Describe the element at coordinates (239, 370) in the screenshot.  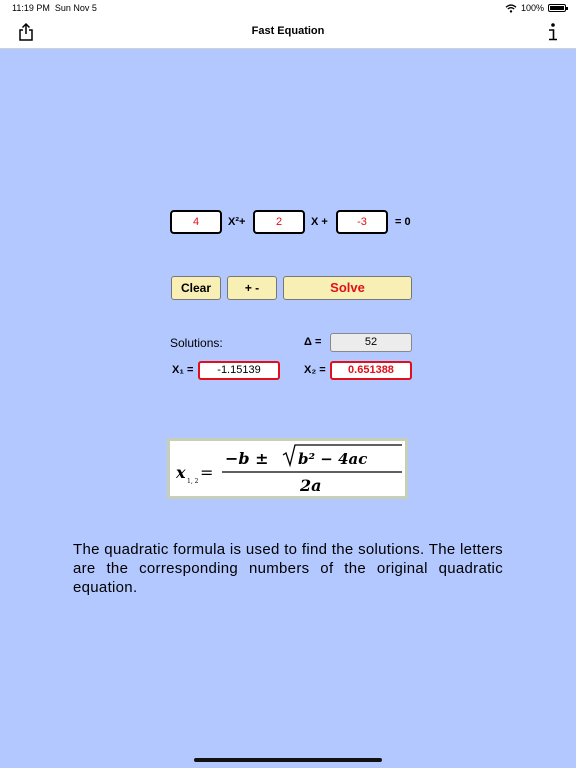
I see `x1-value: -1.15139` at that location.